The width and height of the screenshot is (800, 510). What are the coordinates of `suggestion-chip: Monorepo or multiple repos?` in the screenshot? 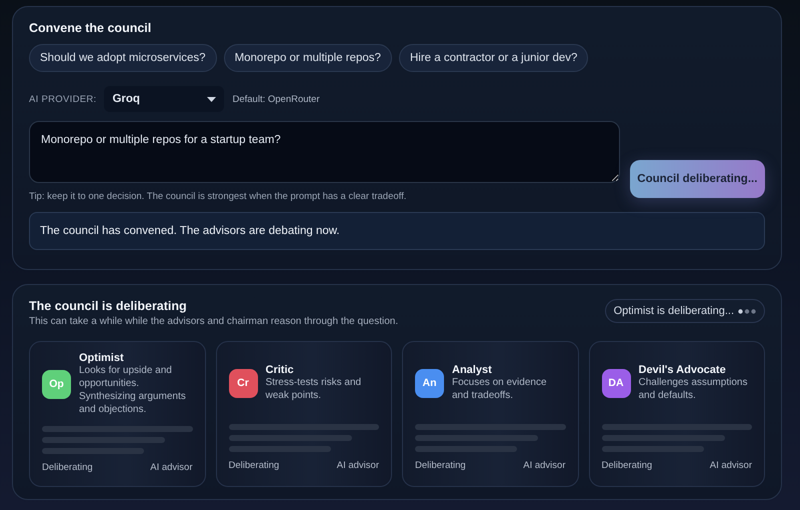 It's located at (308, 58).